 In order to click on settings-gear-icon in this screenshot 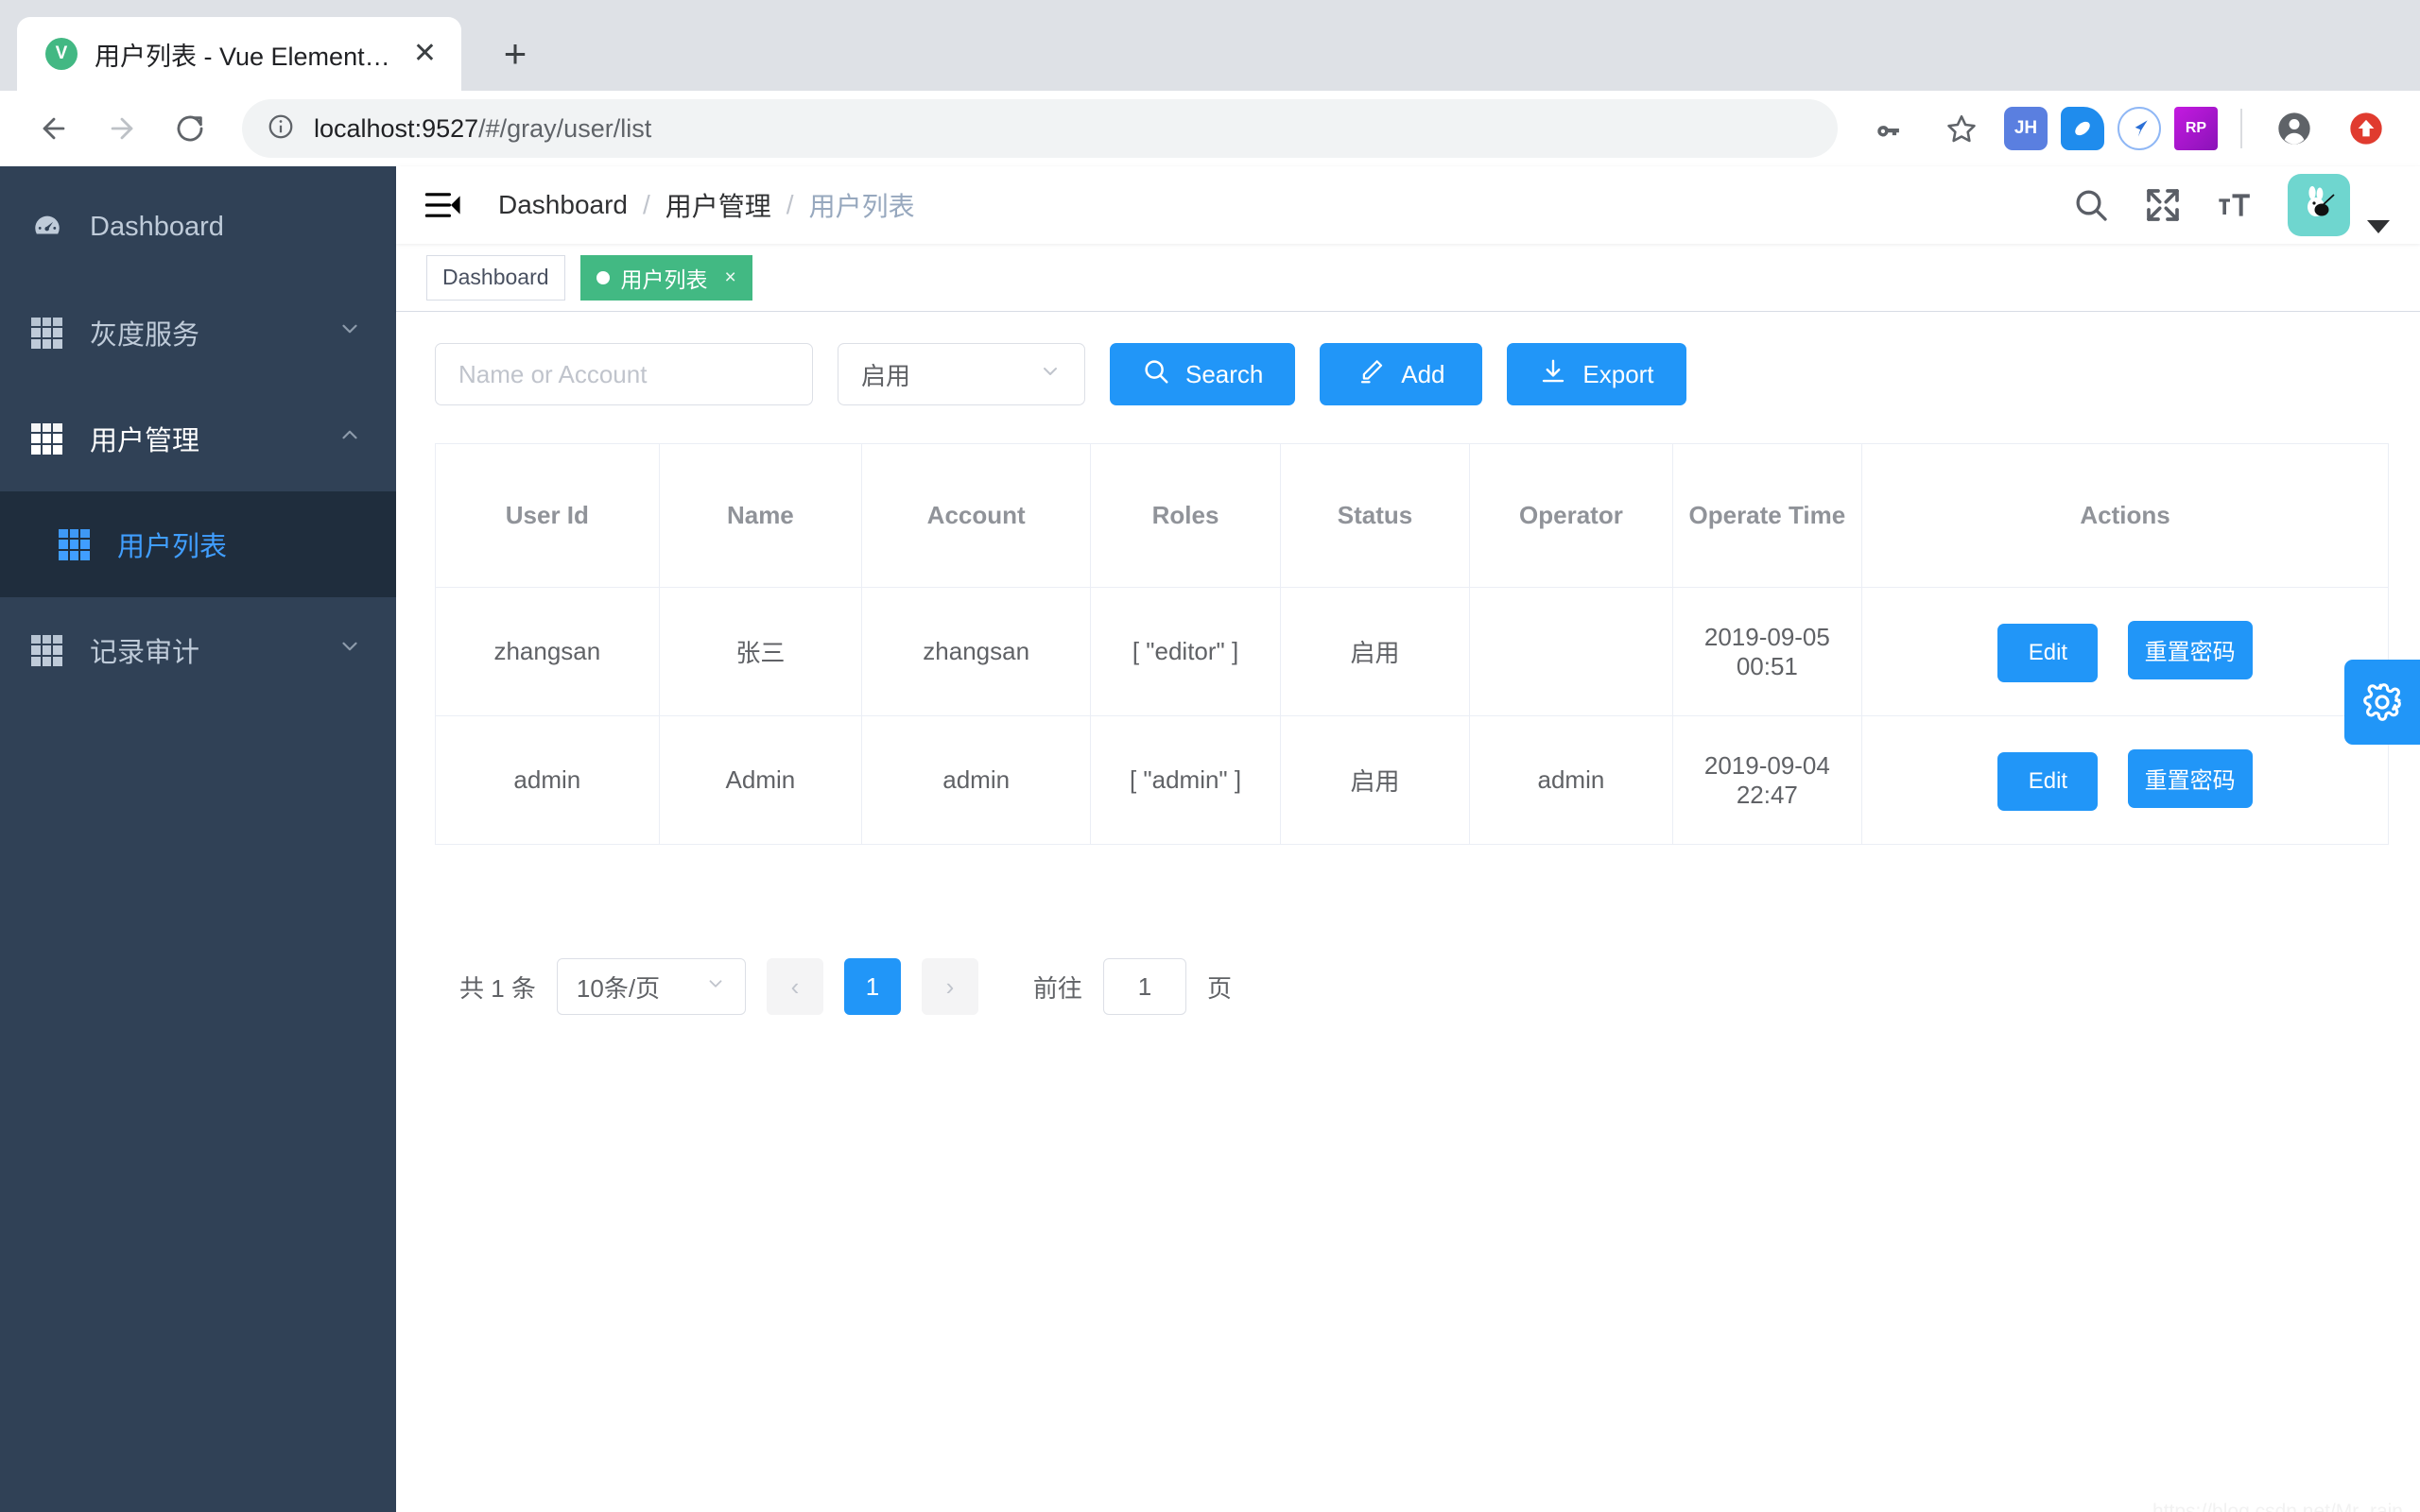, I will do `click(2382, 702)`.